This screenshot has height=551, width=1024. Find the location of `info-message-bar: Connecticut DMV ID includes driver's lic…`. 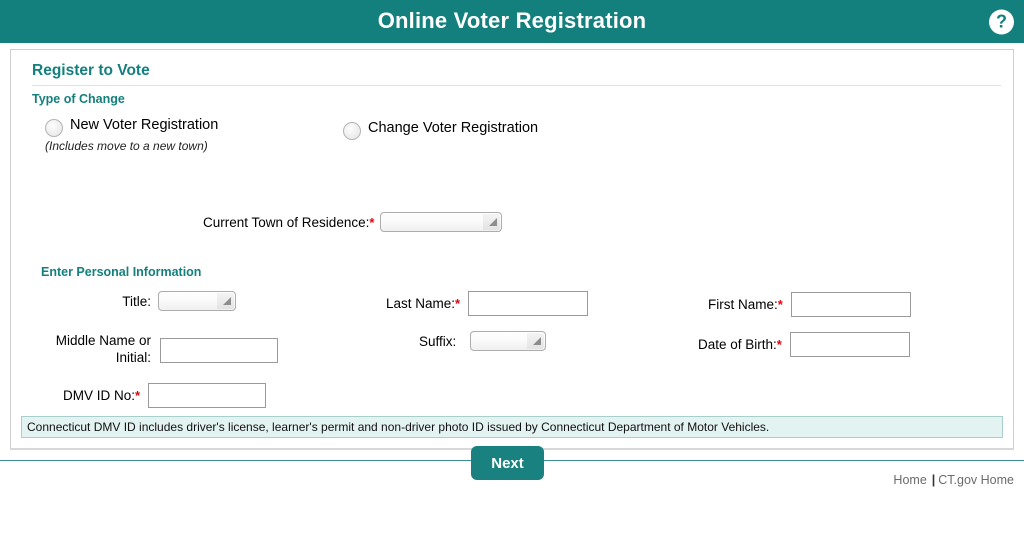

info-message-bar: Connecticut DMV ID includes driver's lic… is located at coordinates (512, 427).